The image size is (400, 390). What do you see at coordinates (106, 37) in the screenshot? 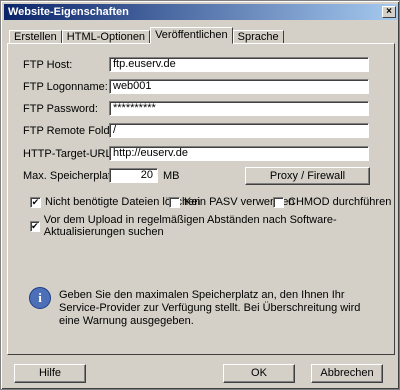
I see `tab-html-optionen: HTML-Optionen` at bounding box center [106, 37].